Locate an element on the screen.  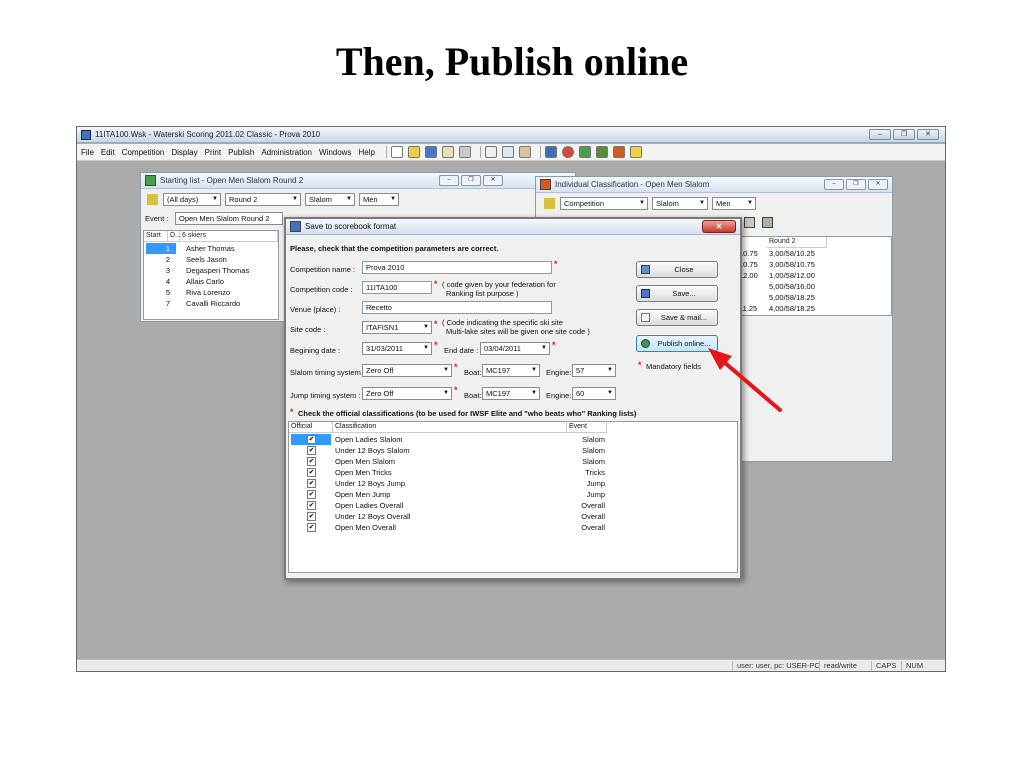
dialog-close-button: ✕ is located at coordinates (719, 226).